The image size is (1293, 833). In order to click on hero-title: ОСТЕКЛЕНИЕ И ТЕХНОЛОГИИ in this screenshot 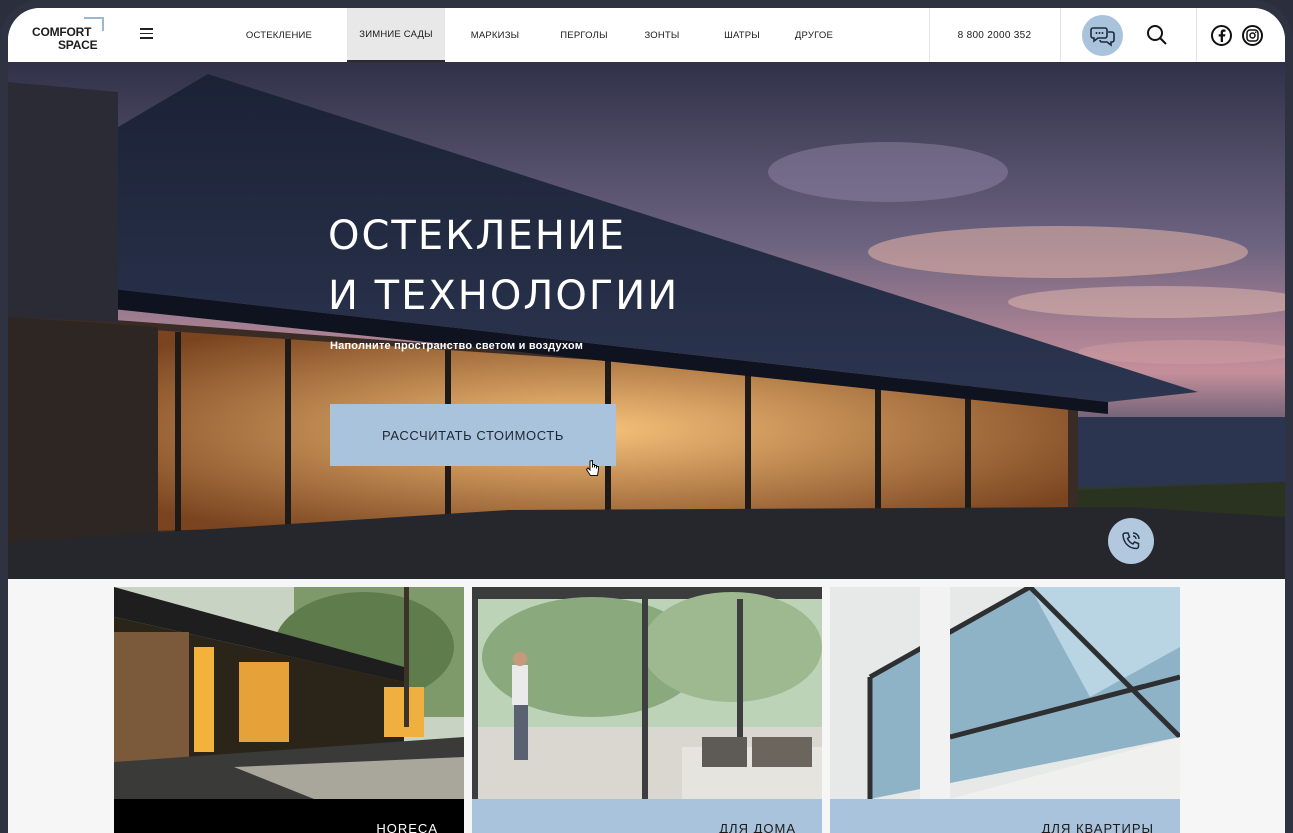, I will do `click(503, 266)`.